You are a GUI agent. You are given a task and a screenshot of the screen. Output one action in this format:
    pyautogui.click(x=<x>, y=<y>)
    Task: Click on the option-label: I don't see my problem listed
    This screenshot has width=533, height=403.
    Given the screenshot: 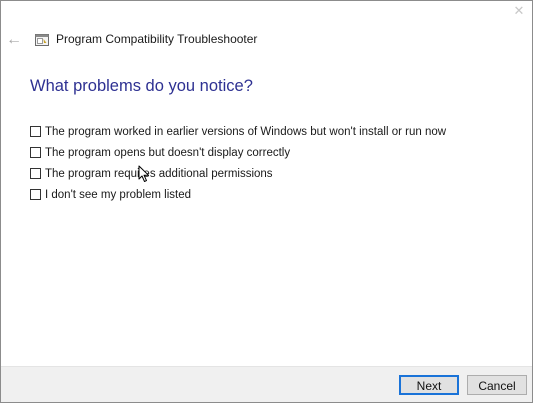 What is the action you would take?
    pyautogui.click(x=118, y=194)
    